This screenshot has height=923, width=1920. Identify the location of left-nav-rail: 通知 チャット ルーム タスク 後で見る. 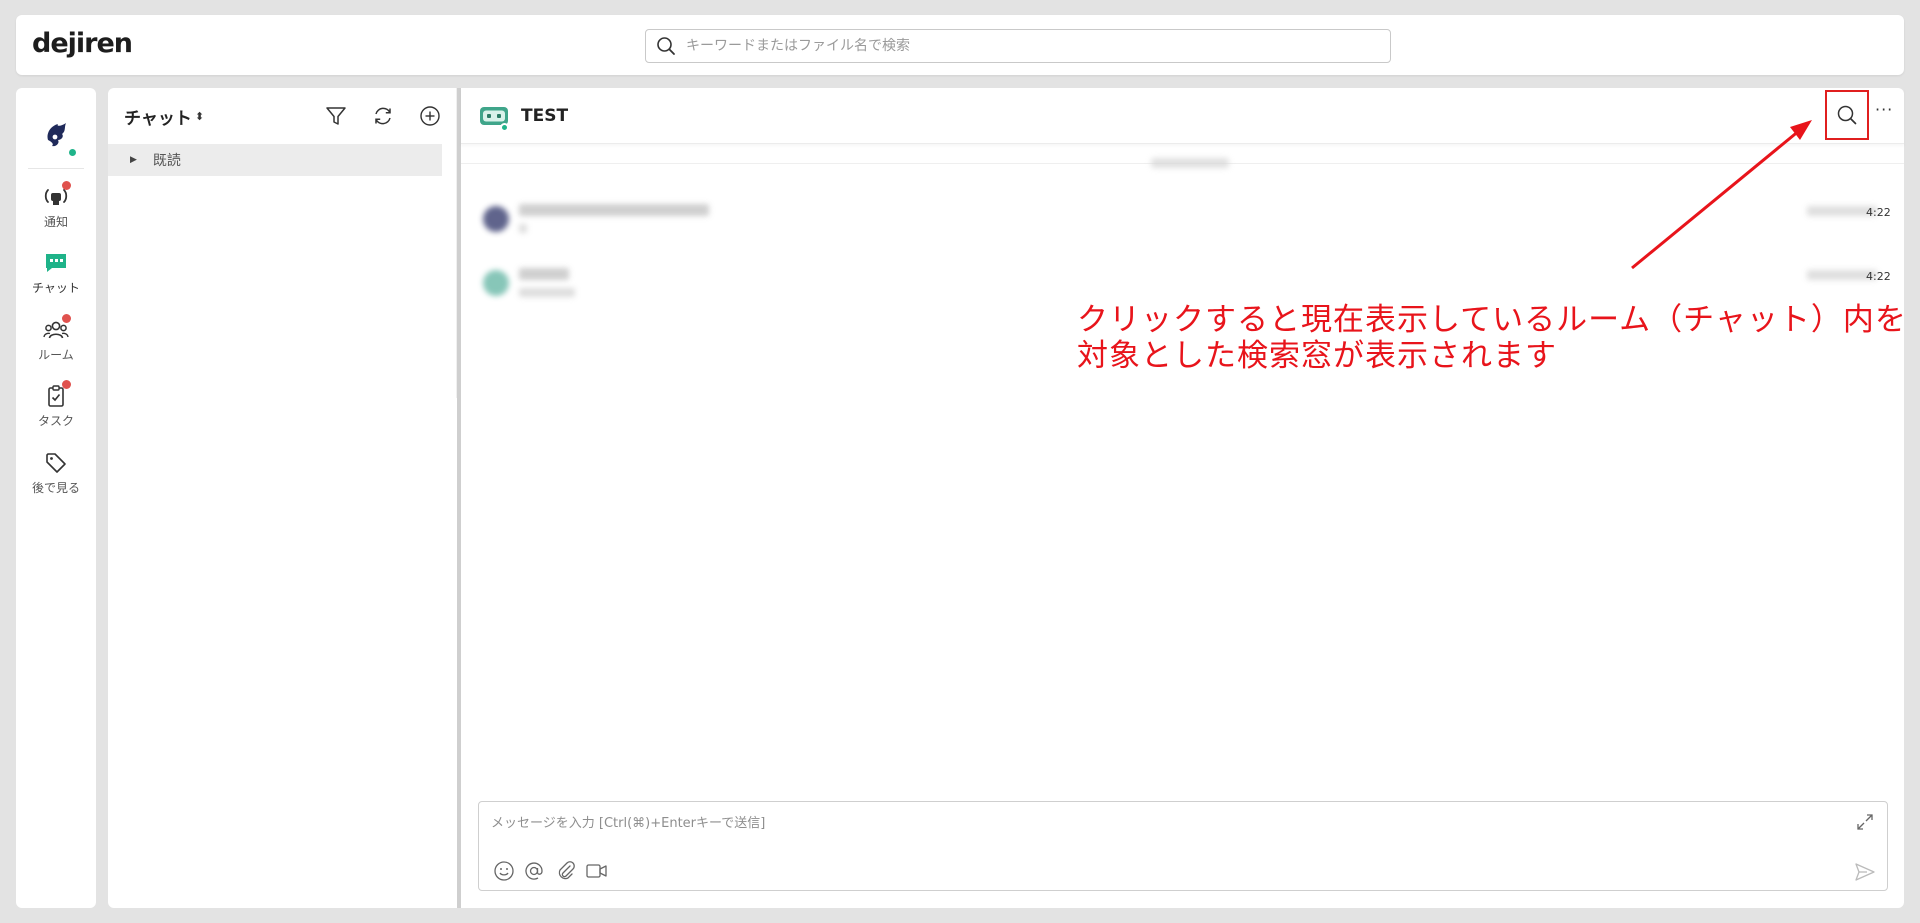
(56, 498).